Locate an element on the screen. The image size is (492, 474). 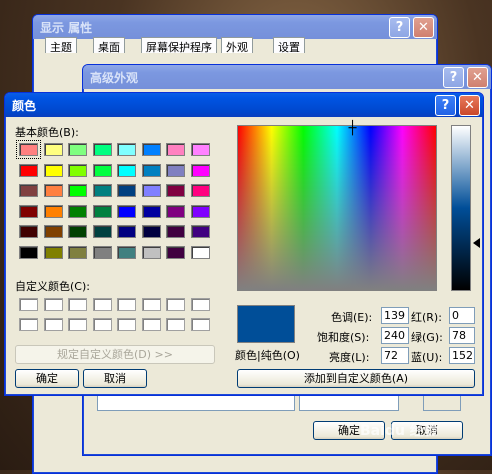
tab-theme: 主题 is located at coordinates (61, 45).